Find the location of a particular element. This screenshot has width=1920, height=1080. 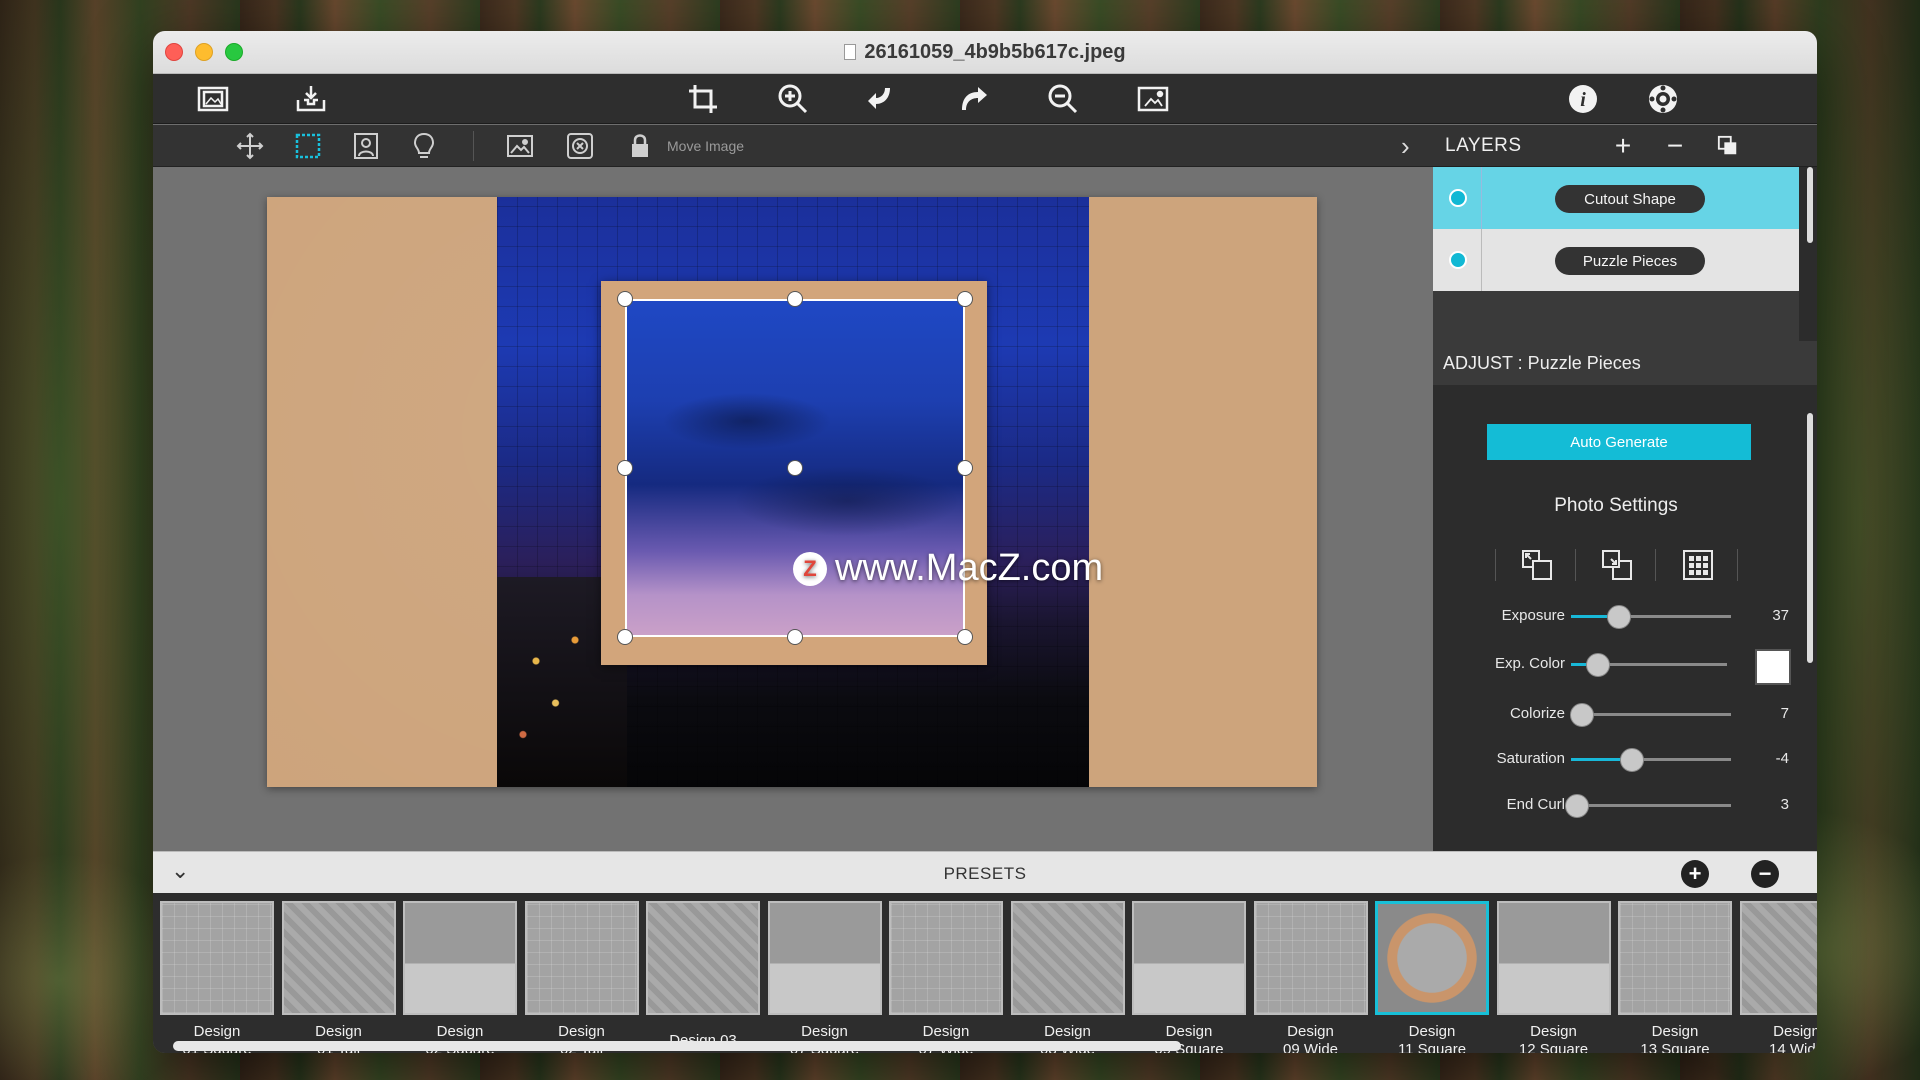

preset-item: Design 13 Square is located at coordinates (1675, 977).